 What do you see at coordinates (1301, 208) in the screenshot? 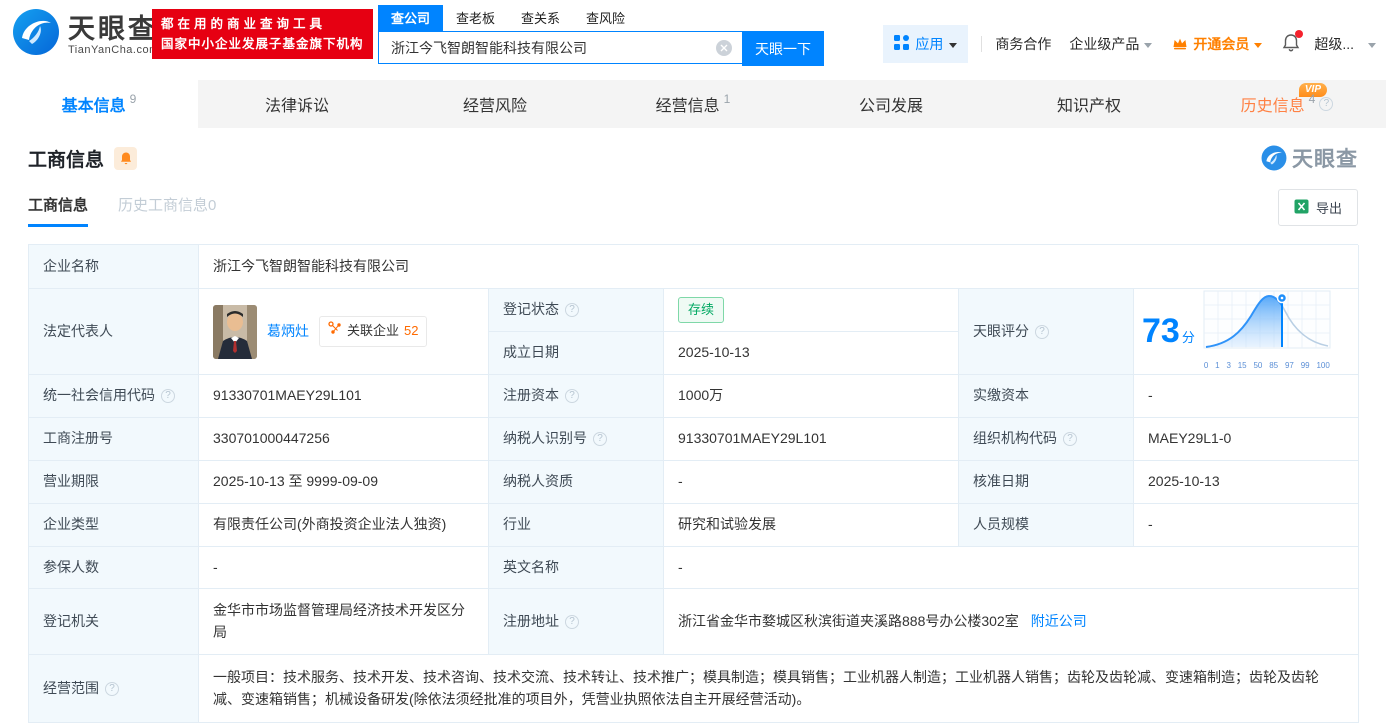
I see `excel-icon` at bounding box center [1301, 208].